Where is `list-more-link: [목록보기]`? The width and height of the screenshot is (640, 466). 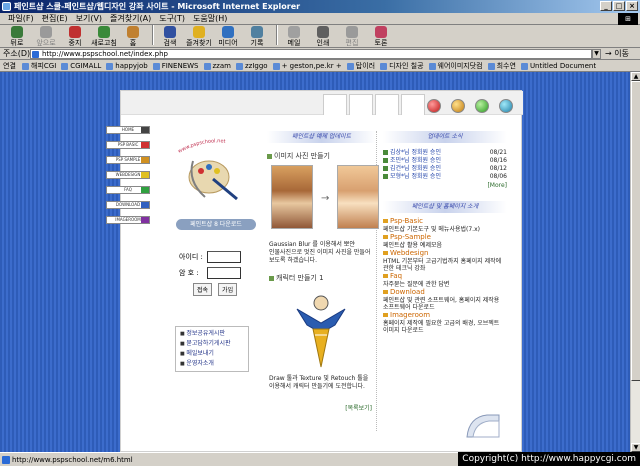
list-more-link: [목록보기] is located at coordinates (358, 407).